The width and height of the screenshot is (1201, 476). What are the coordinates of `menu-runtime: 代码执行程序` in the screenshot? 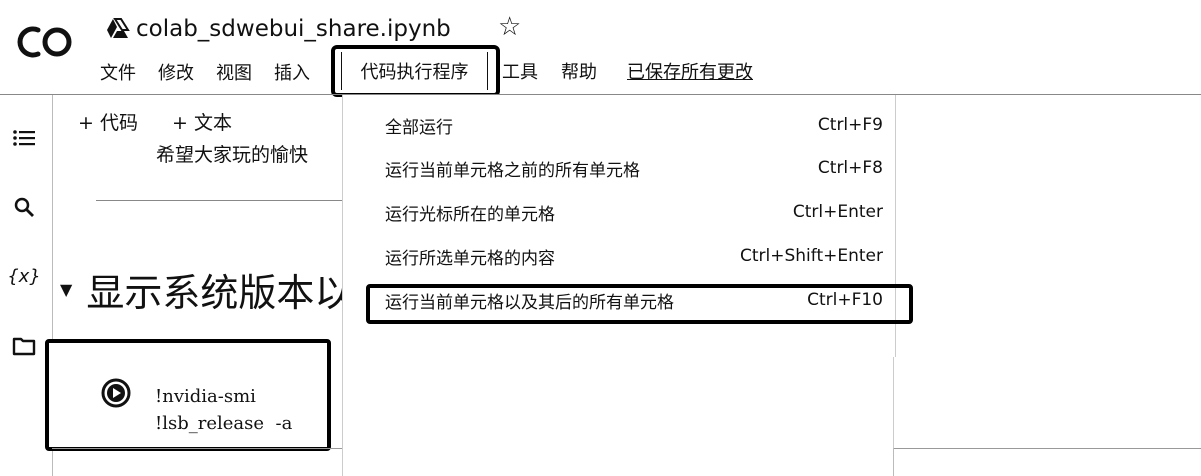 It's located at (414, 71).